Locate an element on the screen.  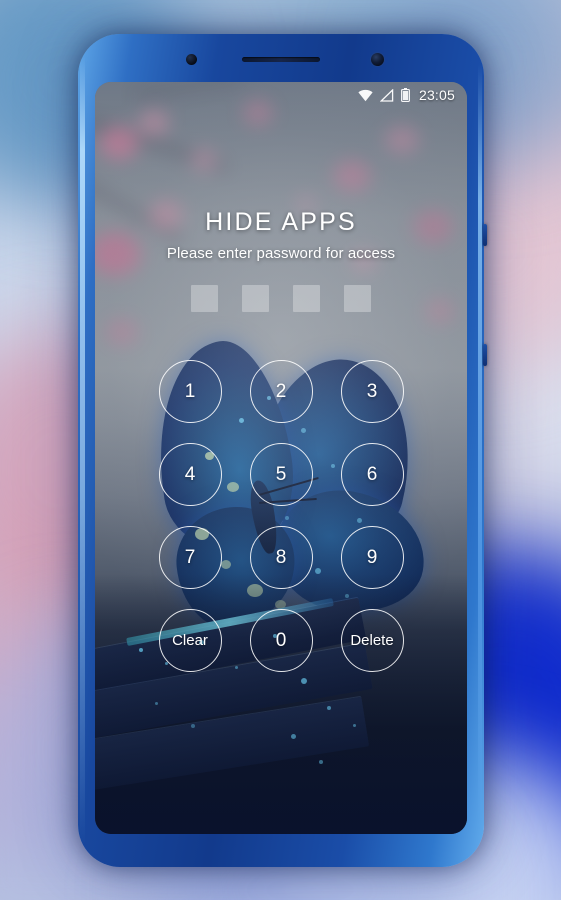
key-0: 0 is located at coordinates (281, 640).